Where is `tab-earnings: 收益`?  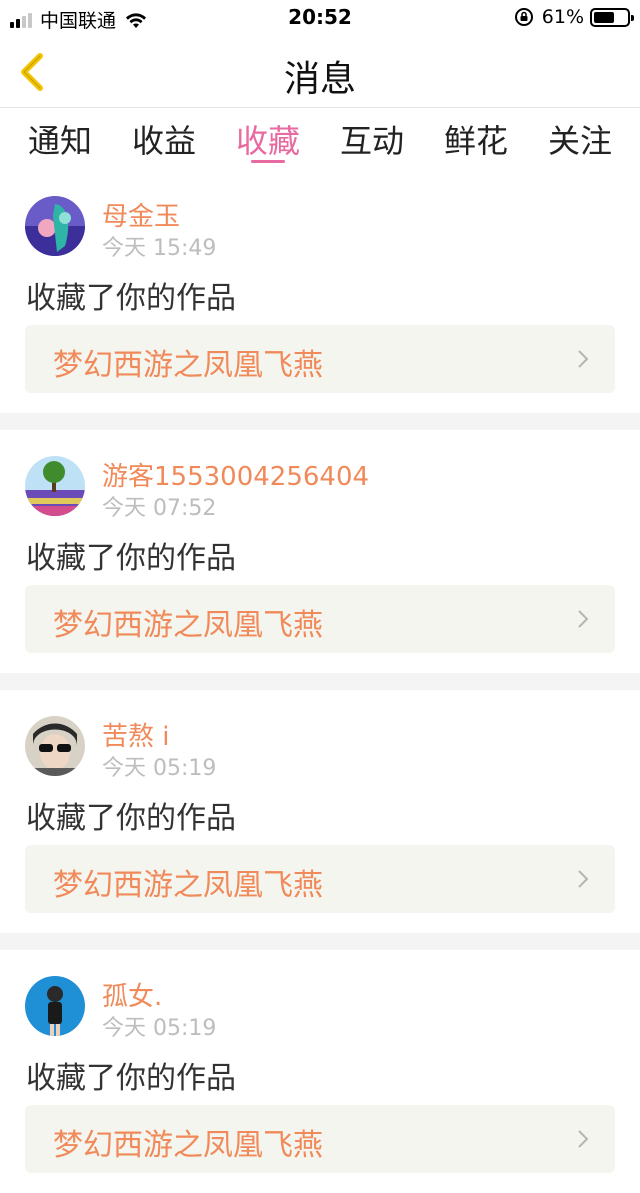
tab-earnings: 收益 is located at coordinates (164, 139).